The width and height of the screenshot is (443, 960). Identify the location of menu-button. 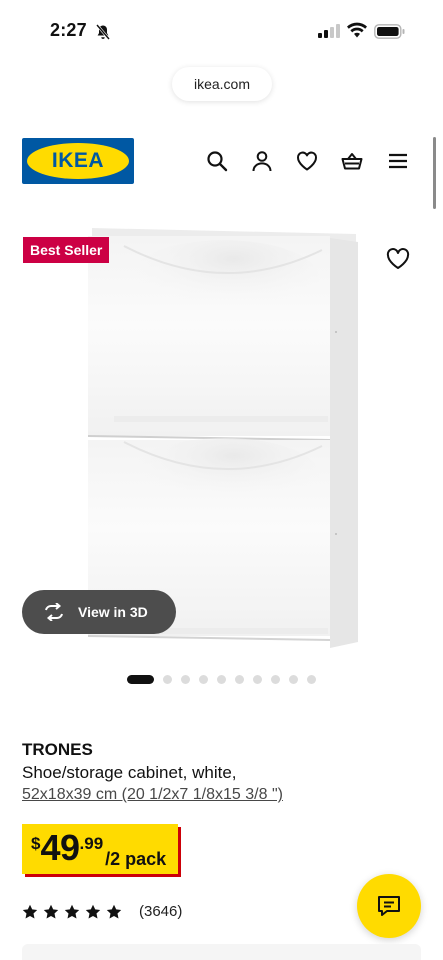
(398, 161).